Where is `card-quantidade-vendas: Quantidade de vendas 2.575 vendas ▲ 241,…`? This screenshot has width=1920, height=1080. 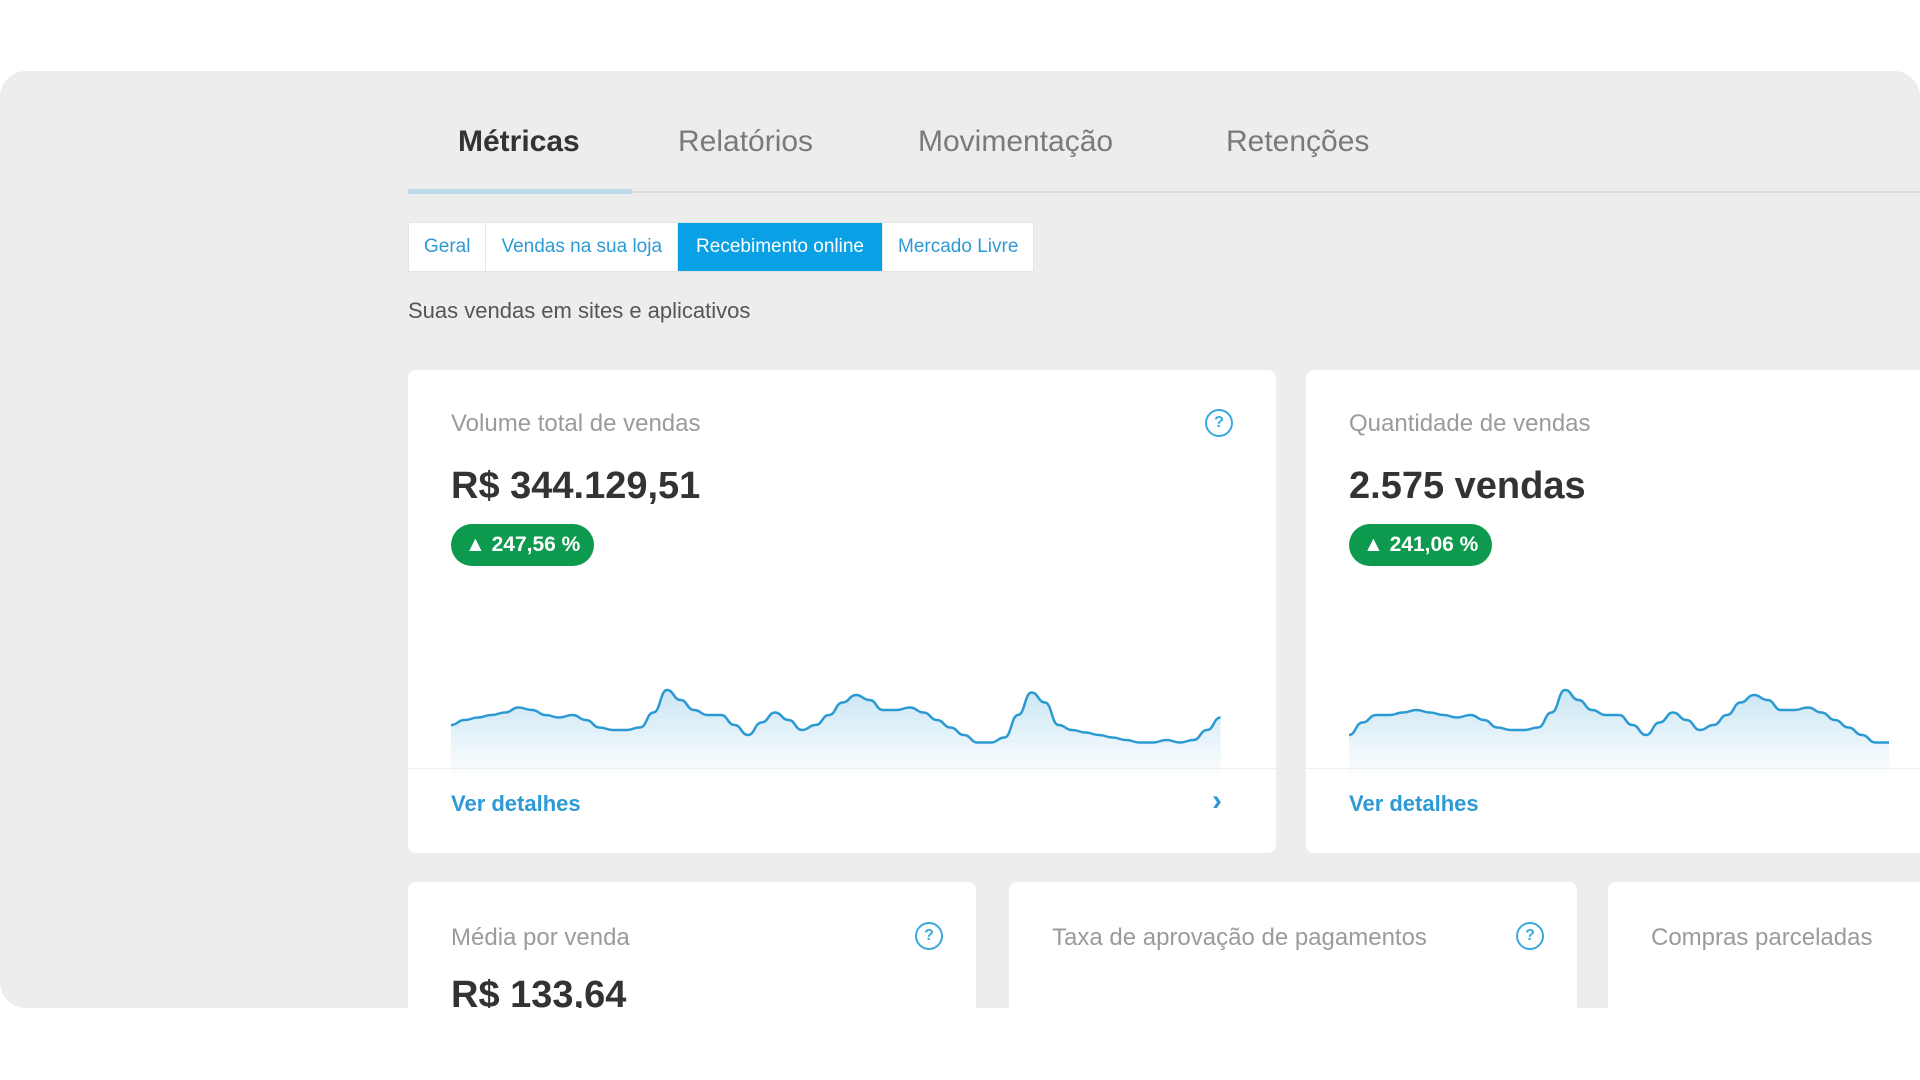
card-quantidade-vendas: Quantidade de vendas 2.575 vendas ▲ 241,… is located at coordinates (1613, 611).